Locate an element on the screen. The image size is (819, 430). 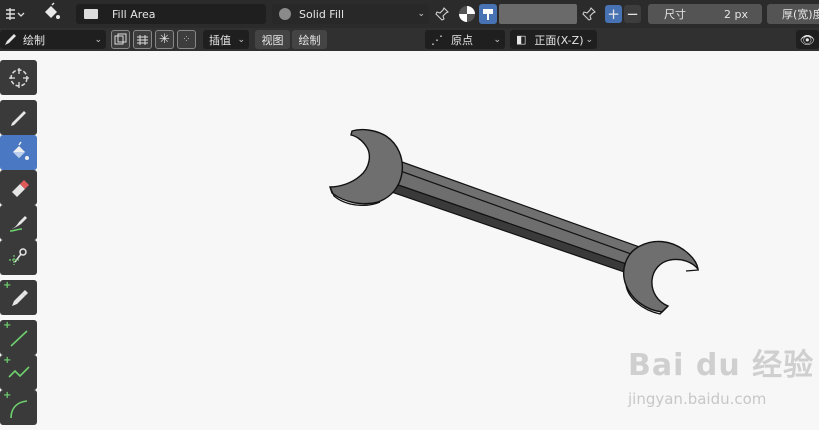
watermark-logo: Bai du 经验 is located at coordinates (721, 365).